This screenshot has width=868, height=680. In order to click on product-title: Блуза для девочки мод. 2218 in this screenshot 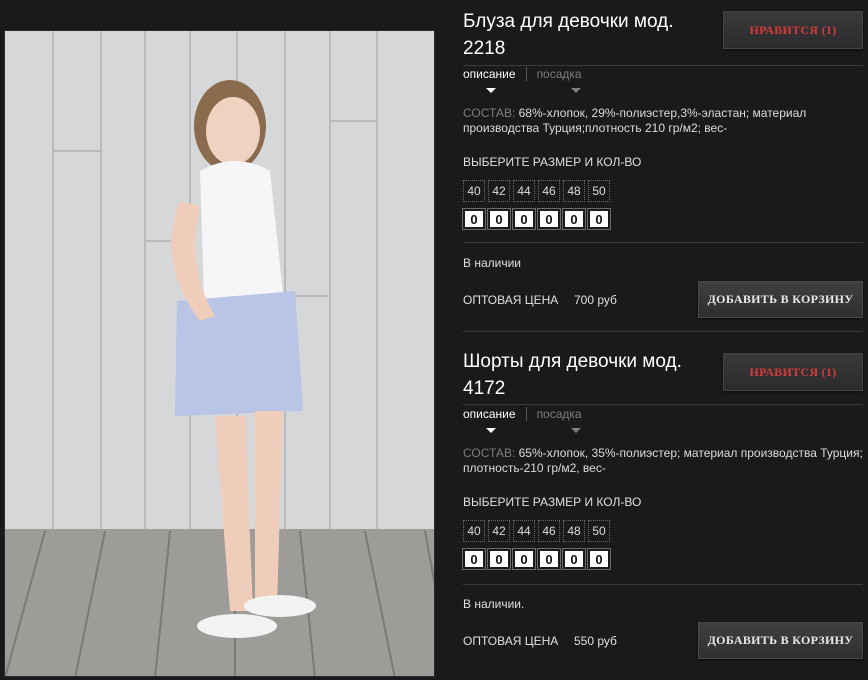, I will do `click(568, 35)`.